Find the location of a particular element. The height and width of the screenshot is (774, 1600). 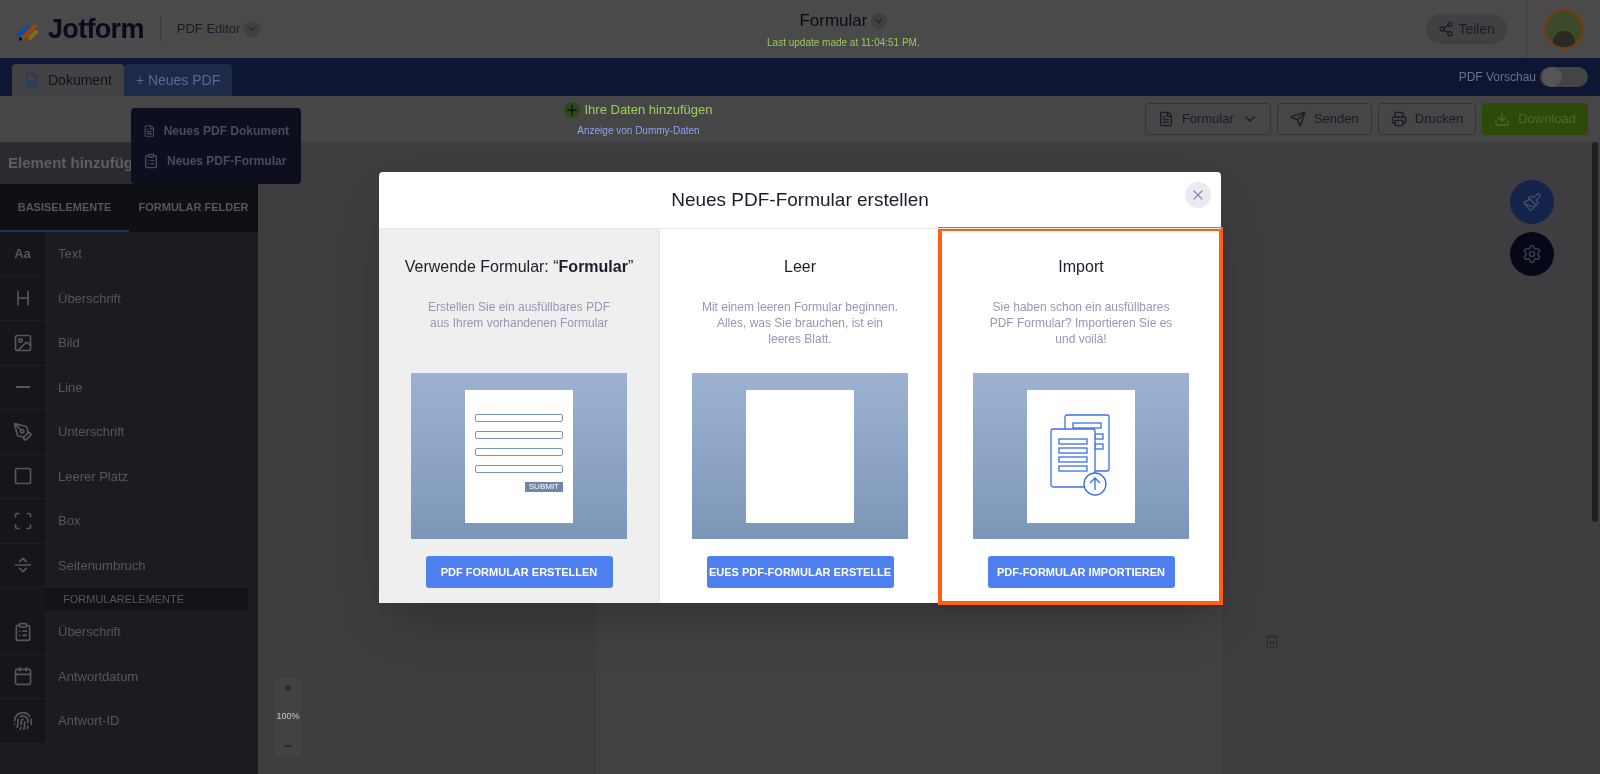

element-item: Antwortdatum is located at coordinates (129, 676).